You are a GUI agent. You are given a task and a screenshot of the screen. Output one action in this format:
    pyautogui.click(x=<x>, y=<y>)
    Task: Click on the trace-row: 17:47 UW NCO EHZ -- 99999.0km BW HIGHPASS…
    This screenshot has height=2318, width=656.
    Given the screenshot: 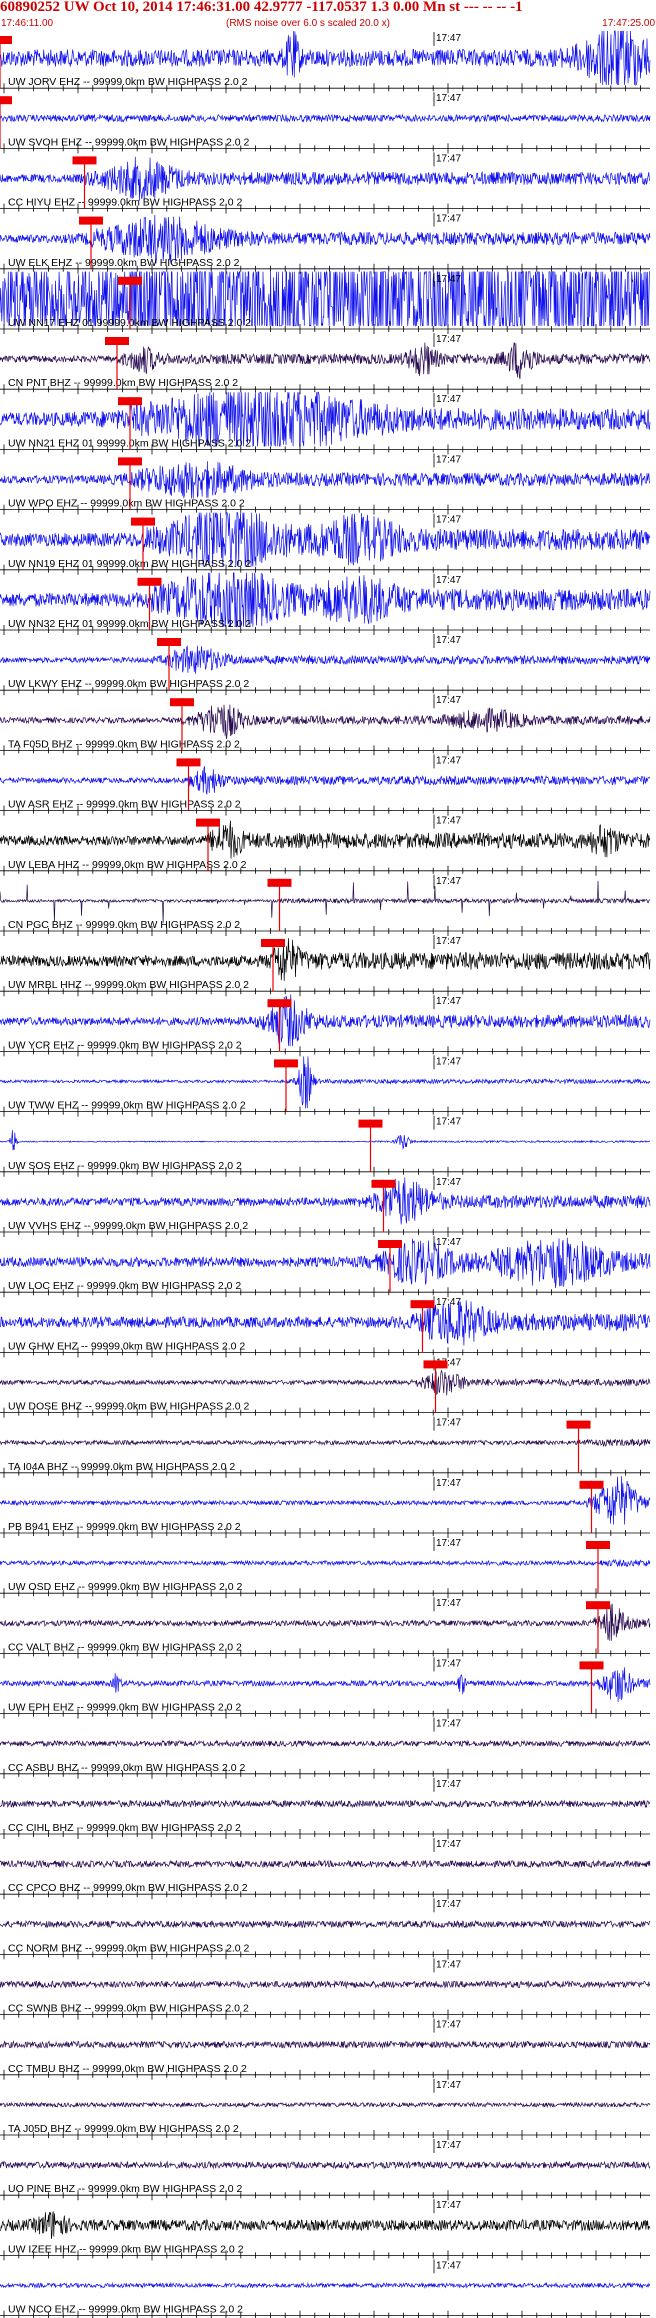 What is the action you would take?
    pyautogui.click(x=325, y=2288)
    